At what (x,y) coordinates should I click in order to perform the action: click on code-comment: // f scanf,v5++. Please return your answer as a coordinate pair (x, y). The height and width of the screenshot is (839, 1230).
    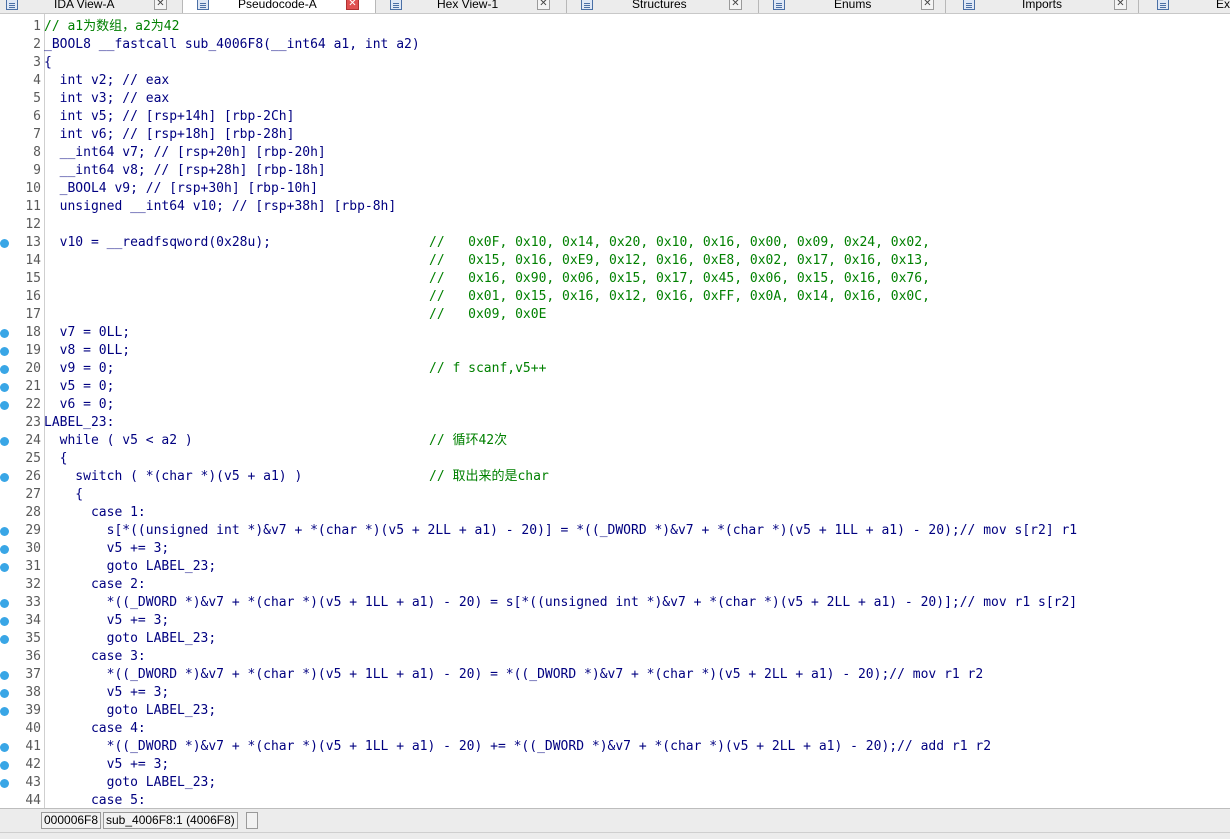
    Looking at the image, I should click on (488, 368).